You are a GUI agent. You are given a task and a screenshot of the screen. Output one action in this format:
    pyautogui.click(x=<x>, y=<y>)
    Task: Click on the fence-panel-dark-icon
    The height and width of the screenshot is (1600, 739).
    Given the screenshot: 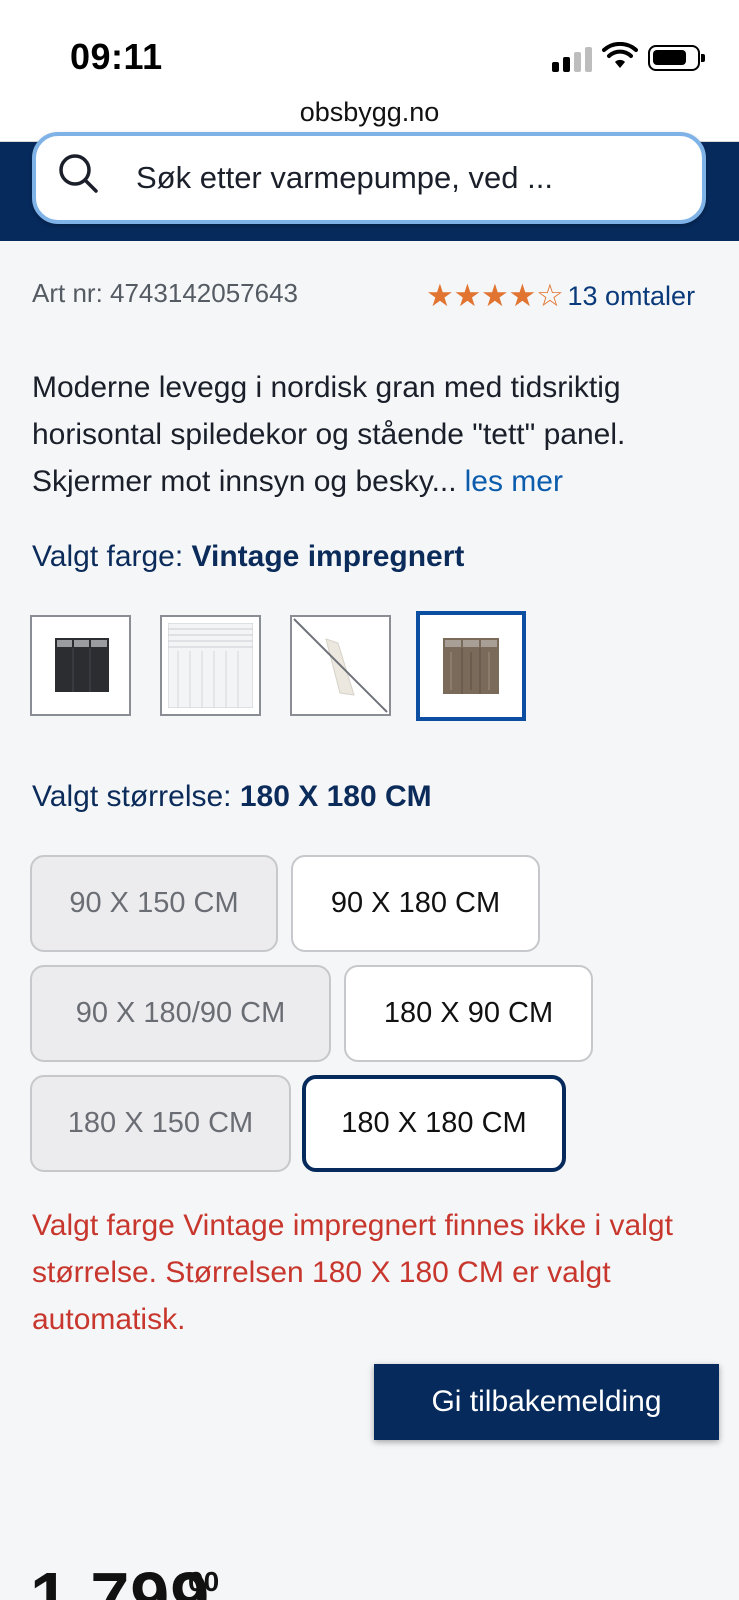 What is the action you would take?
    pyautogui.click(x=82, y=665)
    